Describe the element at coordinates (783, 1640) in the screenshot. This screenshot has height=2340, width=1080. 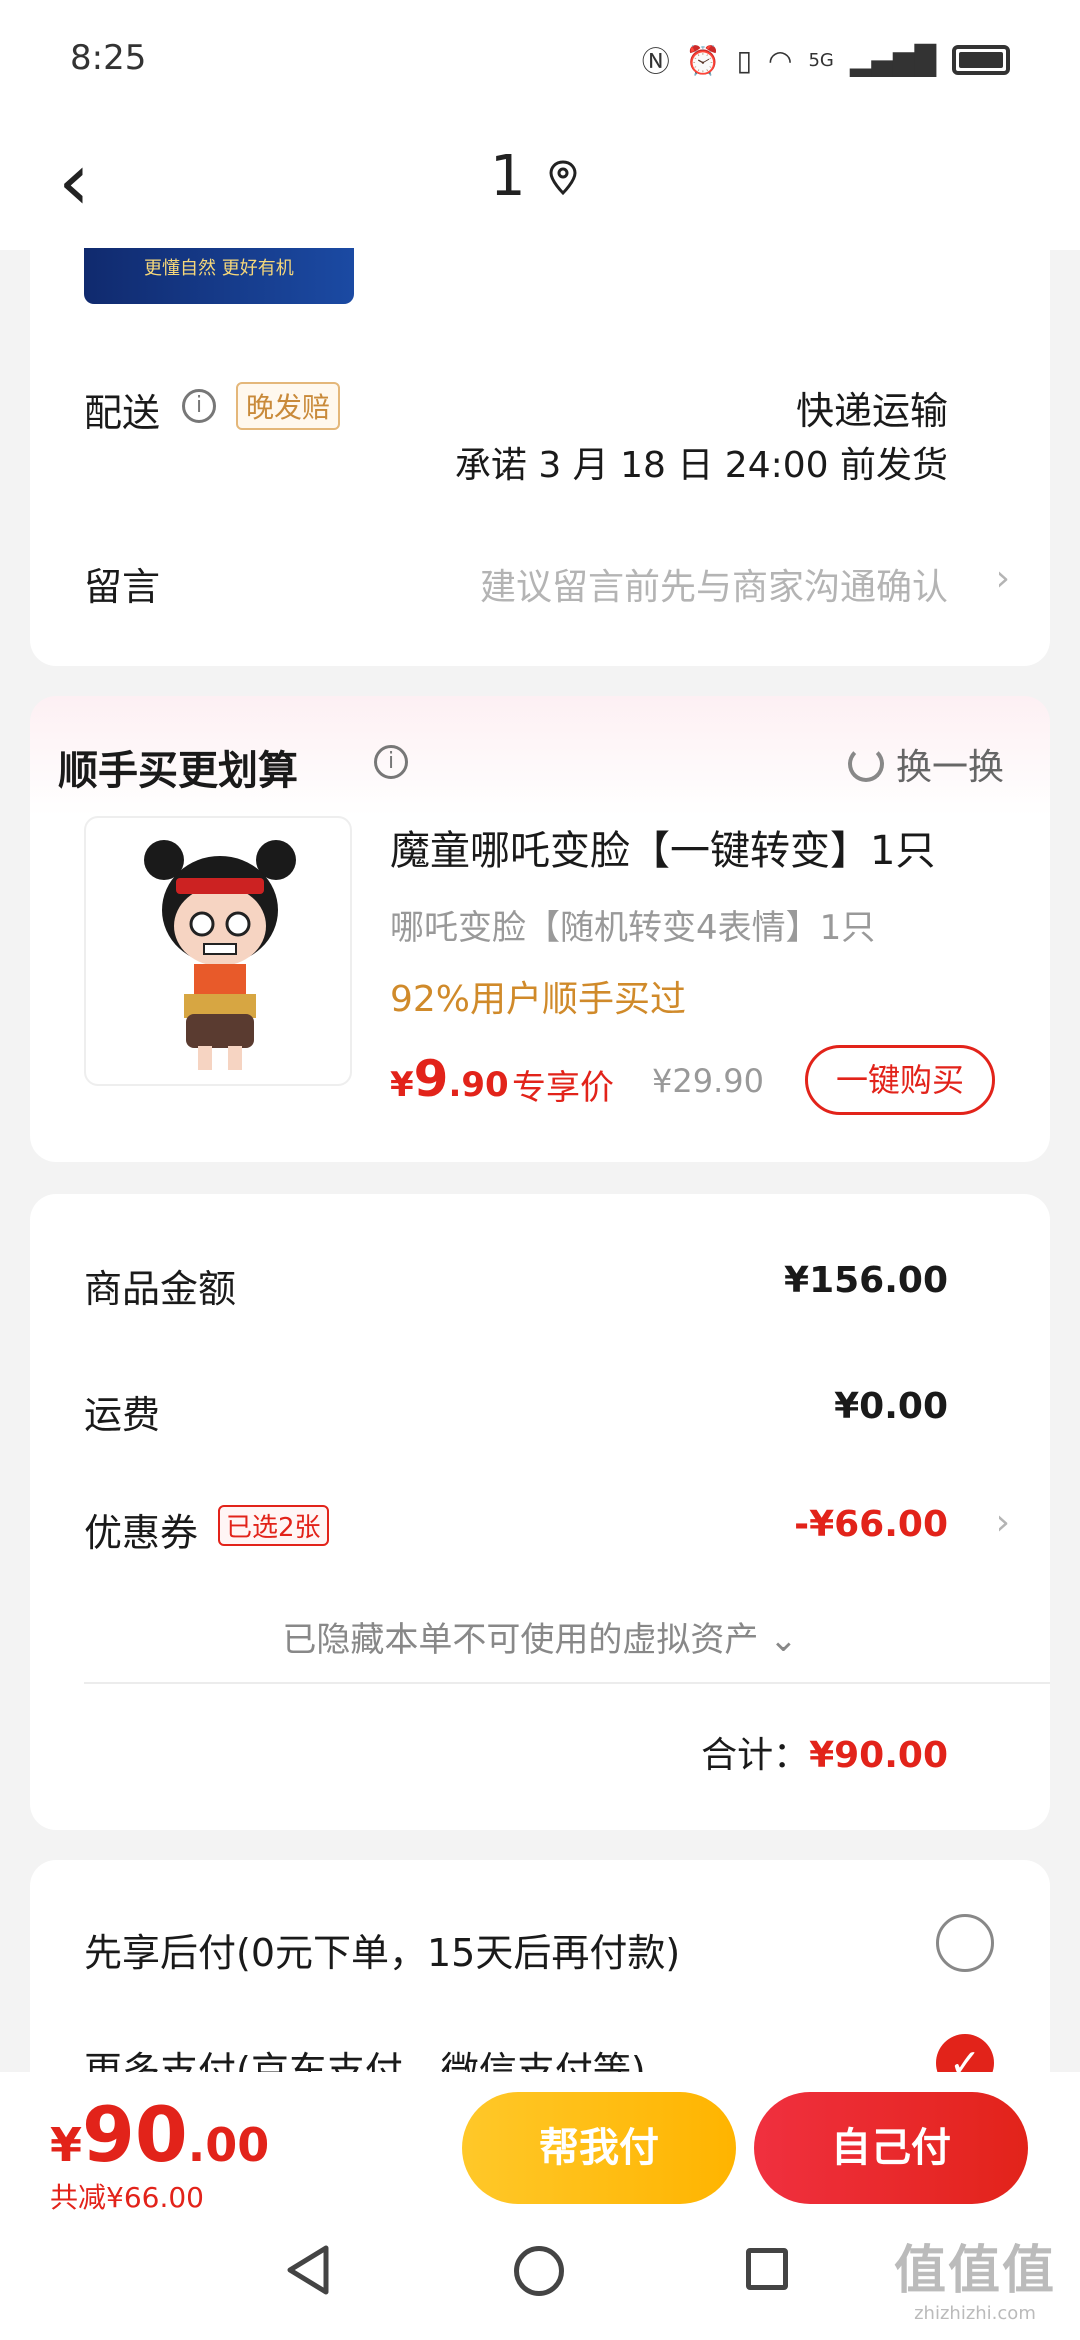
I see `chevron-down-icon: ⌄` at that location.